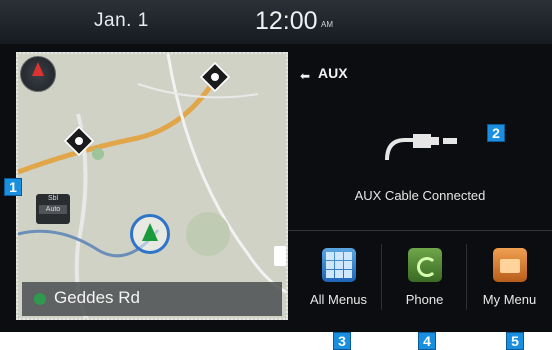  What do you see at coordinates (427, 341) in the screenshot?
I see `callout-badge-4: 4` at bounding box center [427, 341].